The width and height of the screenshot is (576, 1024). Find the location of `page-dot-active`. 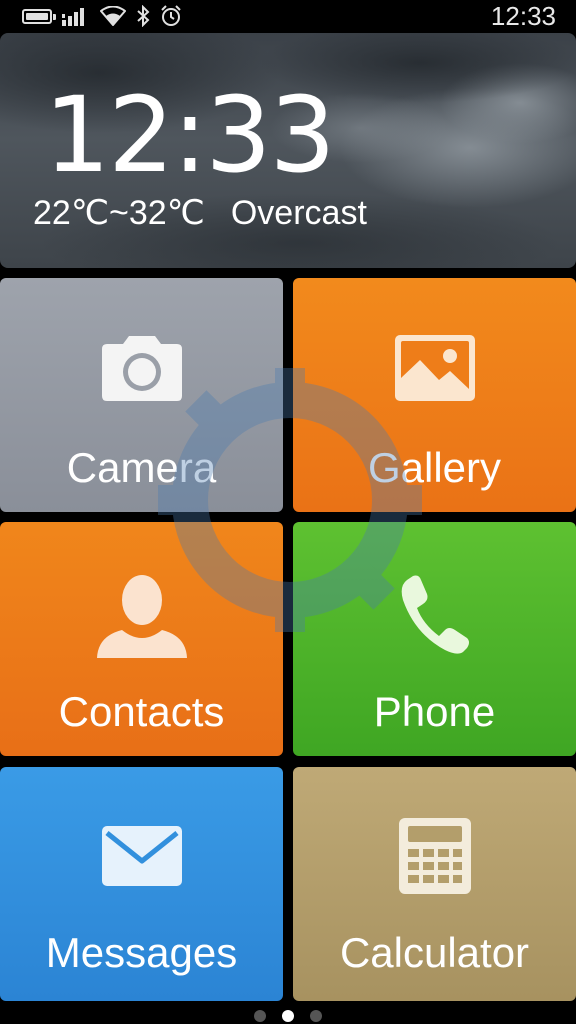

page-dot-active is located at coordinates (288, 1016).